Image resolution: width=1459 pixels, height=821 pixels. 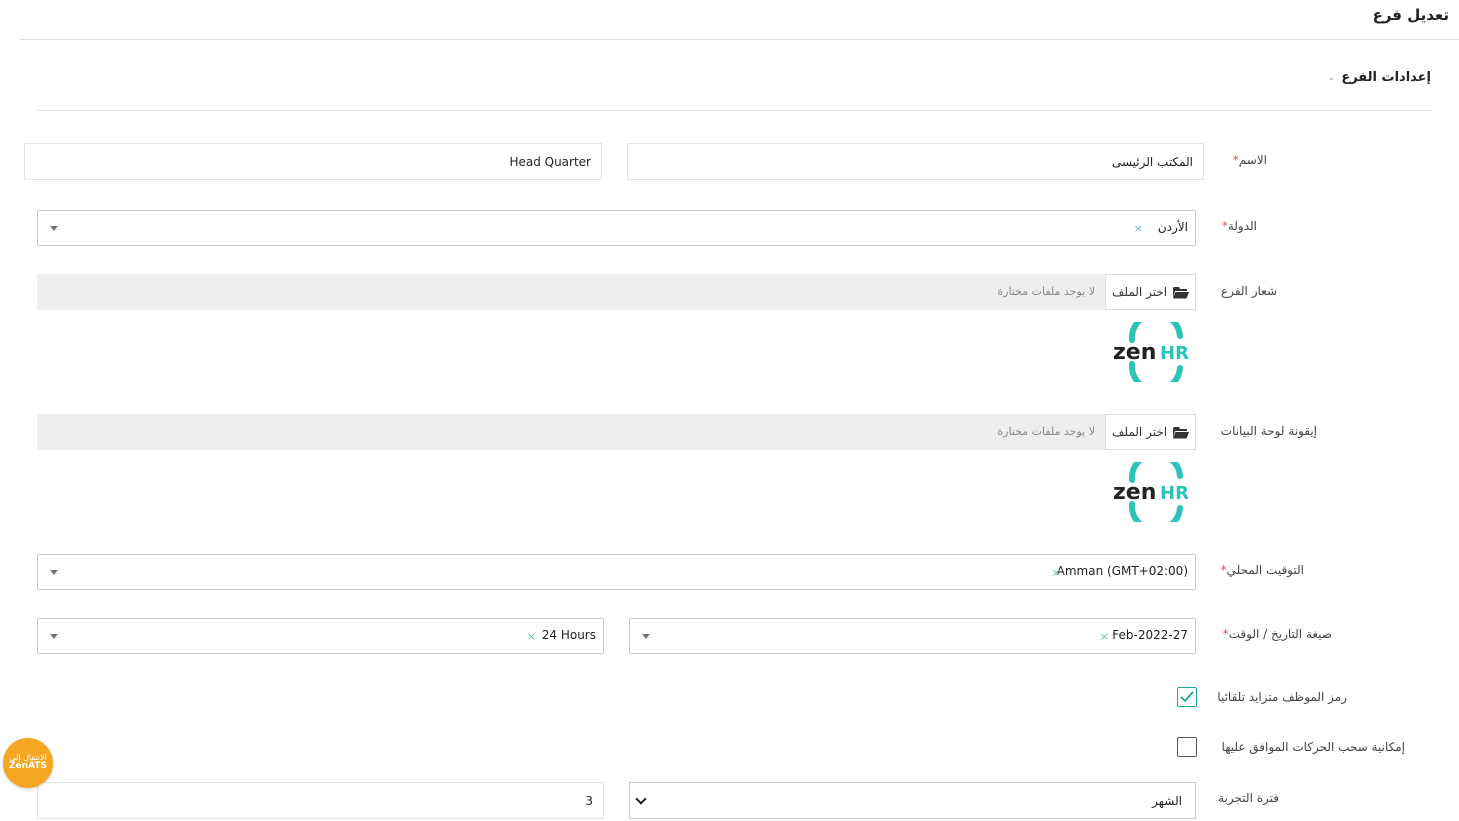 I want to click on name-en-input: Head Quarter, so click(x=313, y=161).